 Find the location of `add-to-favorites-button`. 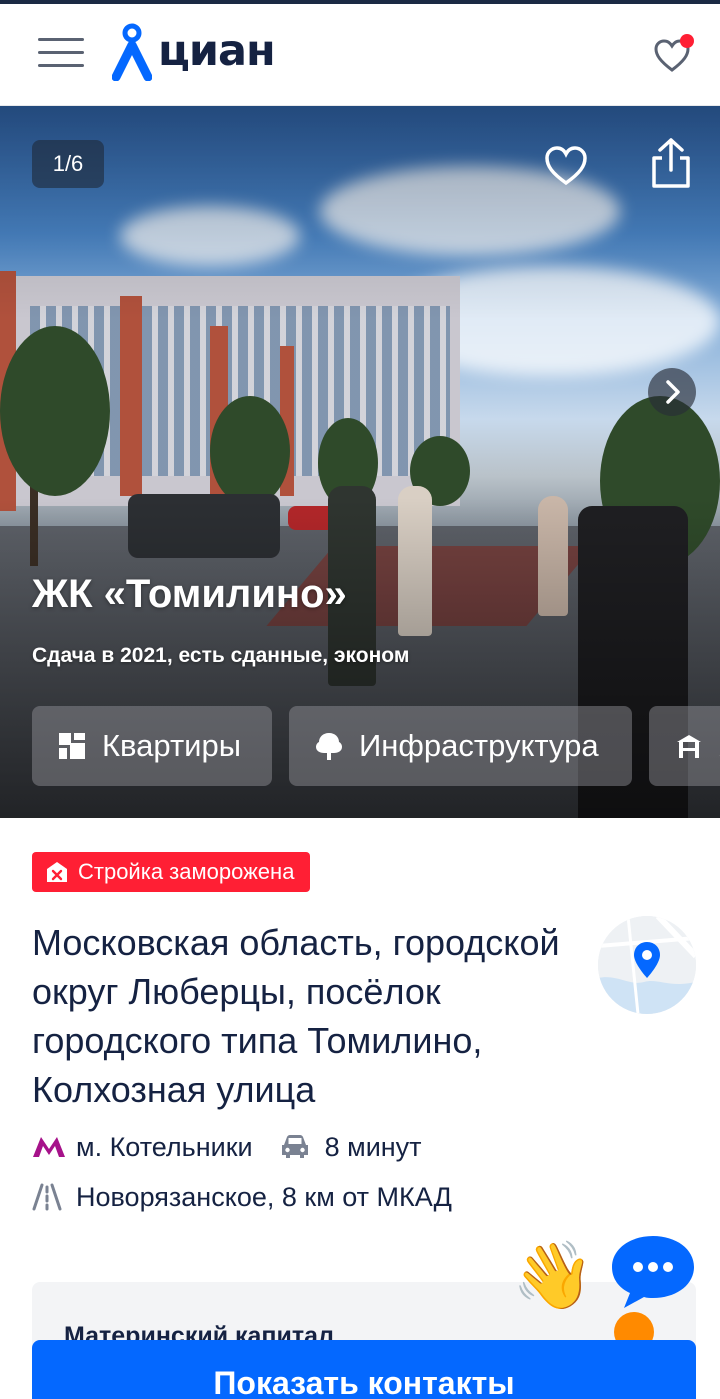

add-to-favorites-button is located at coordinates (566, 166).